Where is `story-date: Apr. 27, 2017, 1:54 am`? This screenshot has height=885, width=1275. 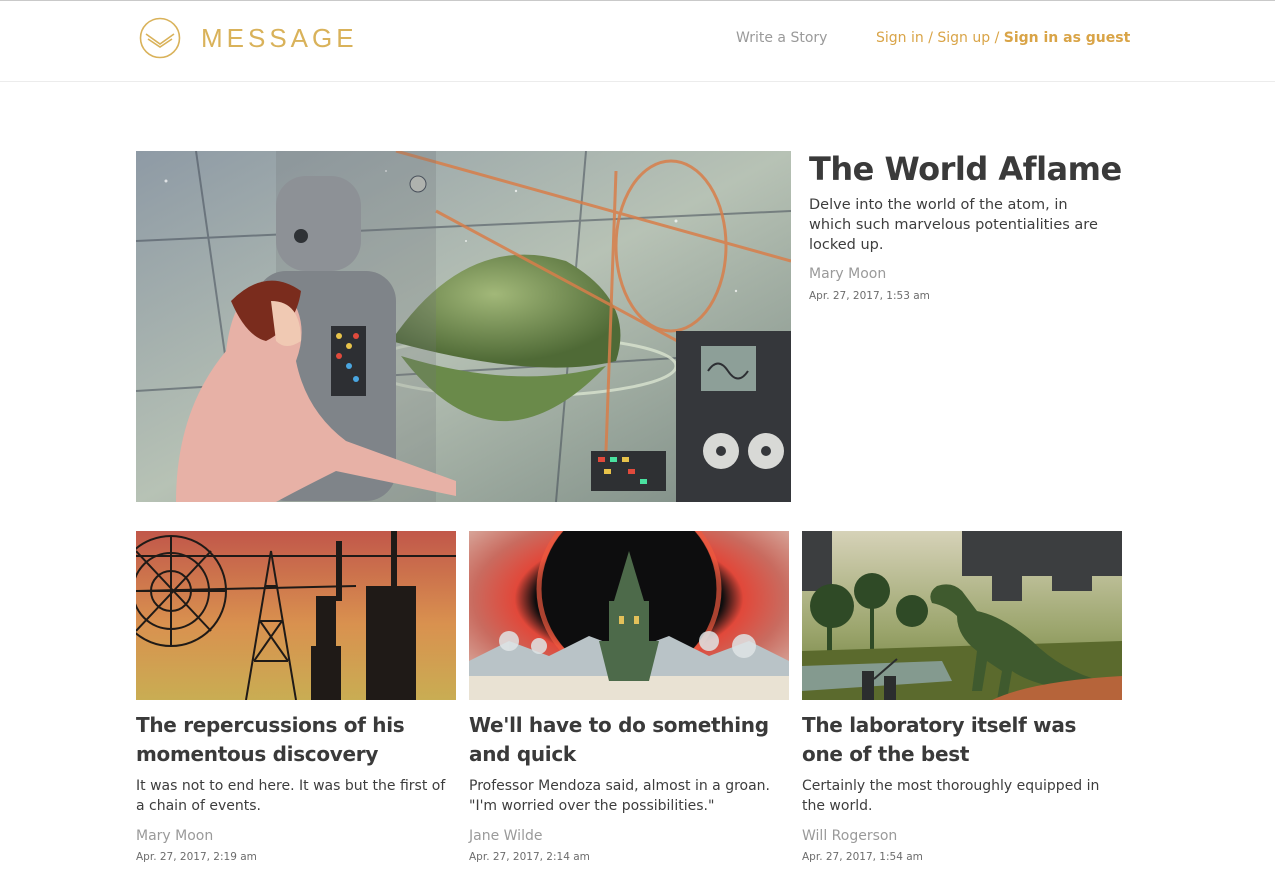
story-date: Apr. 27, 2017, 1:54 am is located at coordinates (862, 857).